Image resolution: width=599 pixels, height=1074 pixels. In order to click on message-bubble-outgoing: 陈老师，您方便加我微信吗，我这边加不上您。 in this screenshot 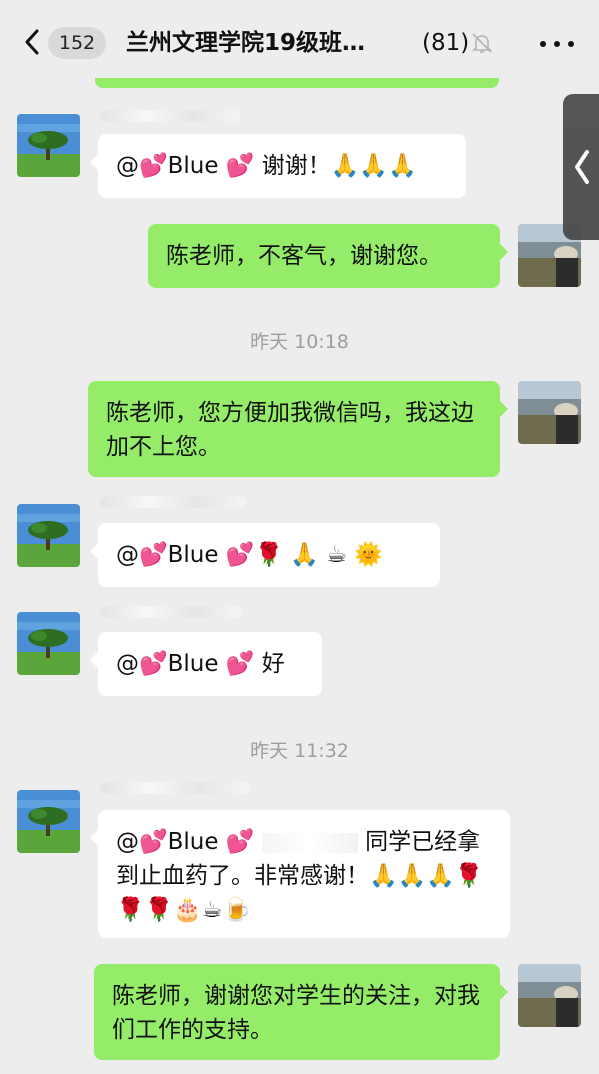, I will do `click(298, 429)`.